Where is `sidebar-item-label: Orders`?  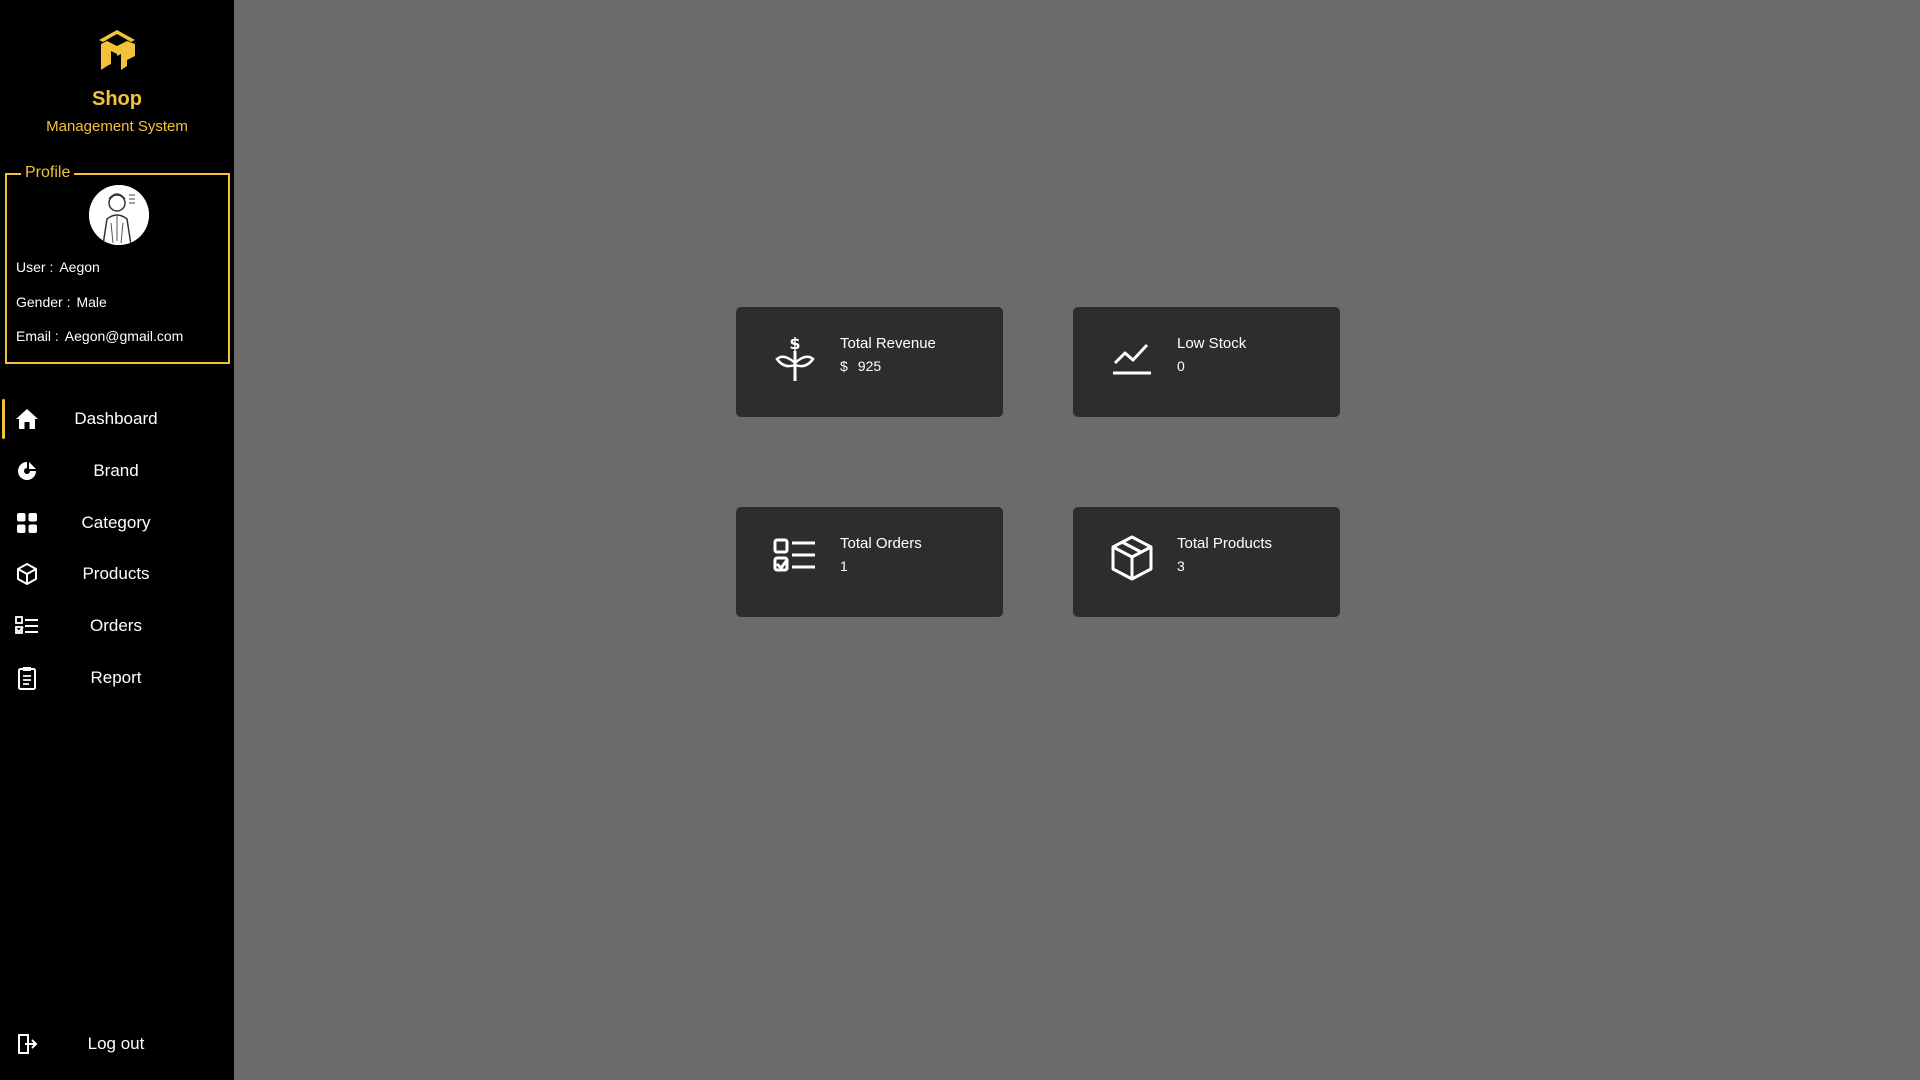 sidebar-item-label: Orders is located at coordinates (116, 625).